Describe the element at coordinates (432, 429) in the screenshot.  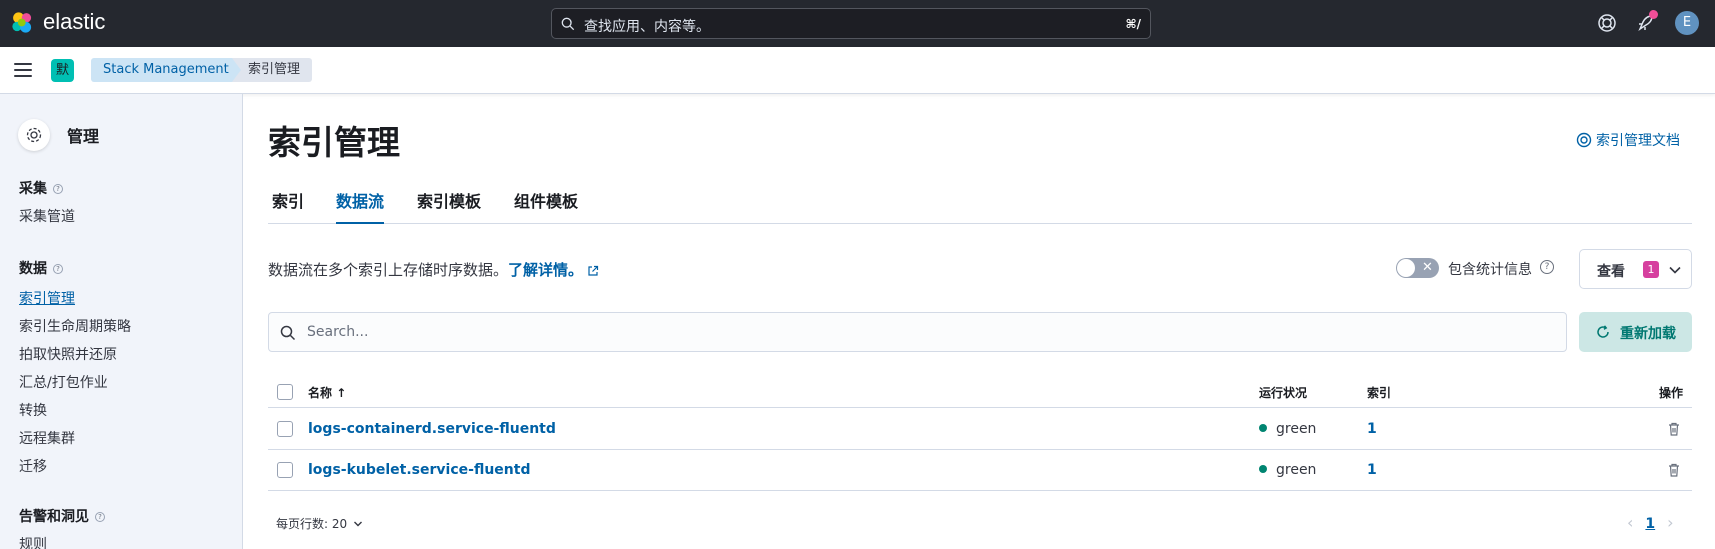
I see `data-stream-name-link: logs-containerd.service-fluentd` at that location.